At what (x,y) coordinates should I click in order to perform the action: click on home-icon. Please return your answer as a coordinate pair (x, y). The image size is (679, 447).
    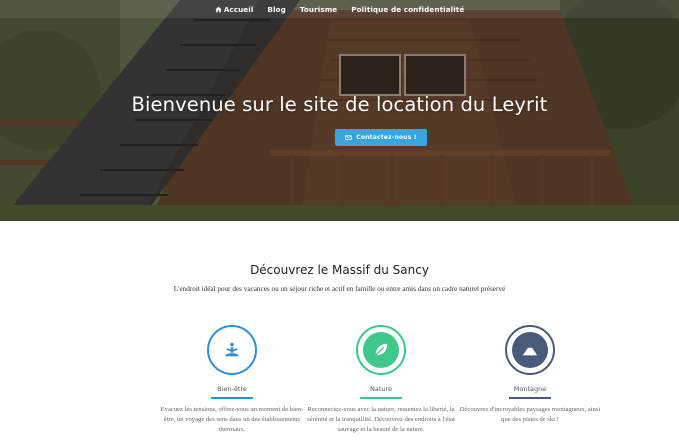
    Looking at the image, I should click on (218, 9).